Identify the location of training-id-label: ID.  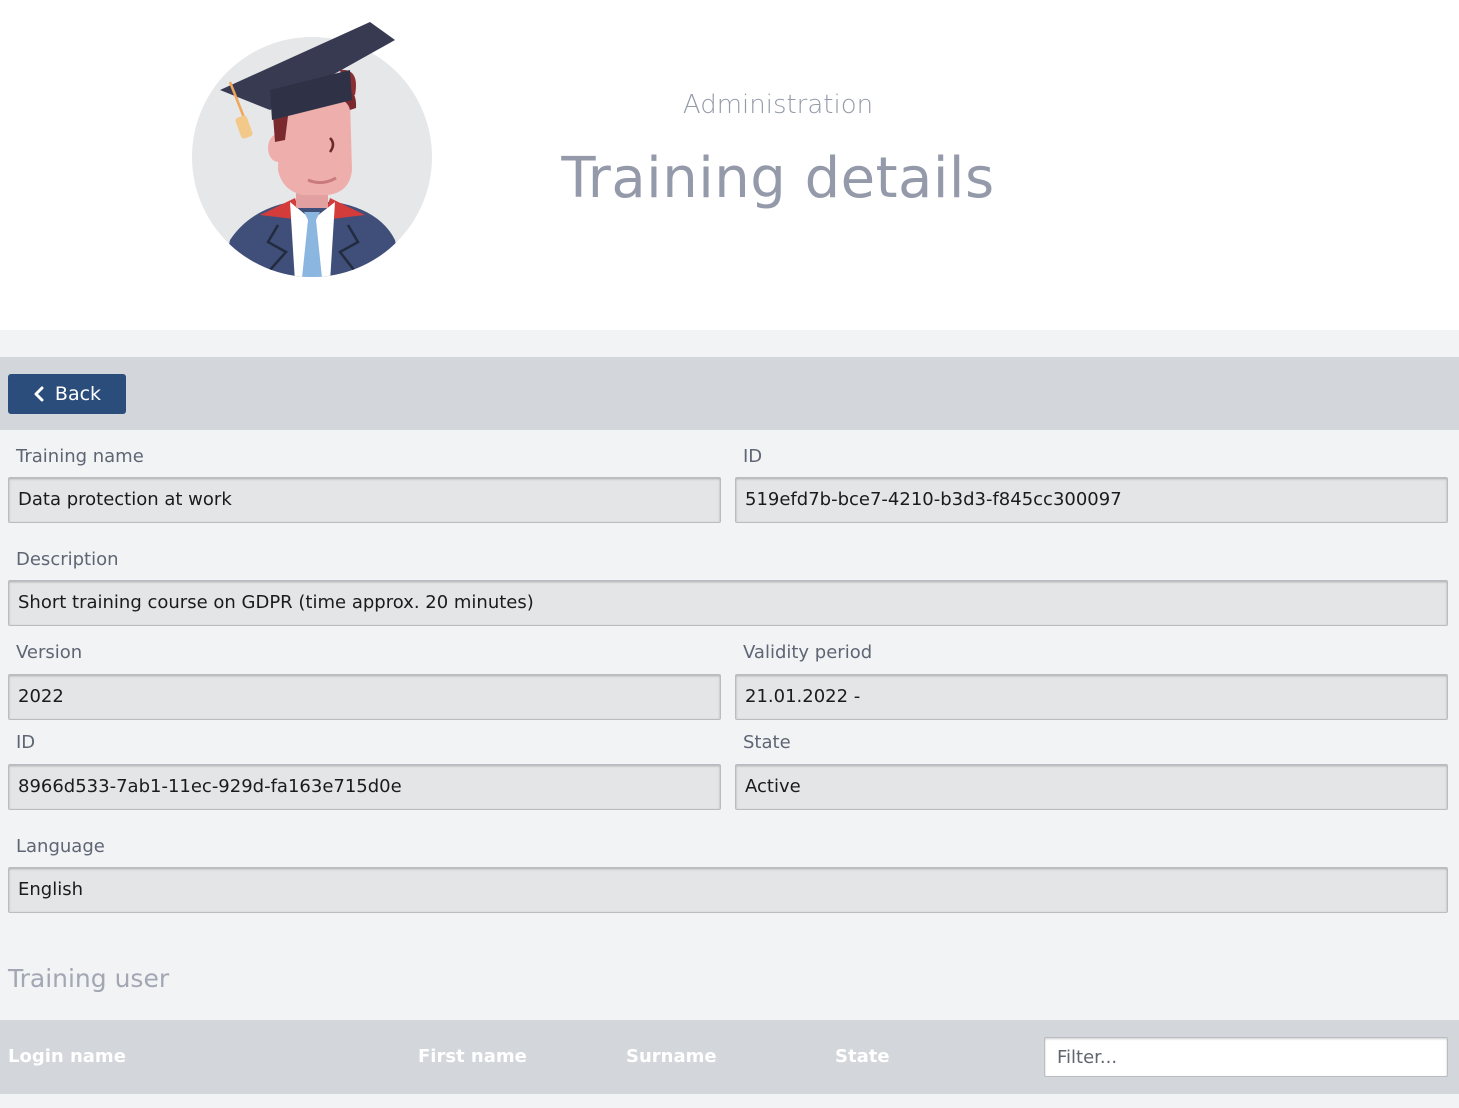
(753, 456).